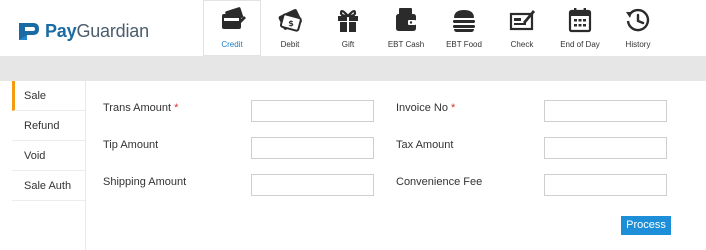 The image size is (706, 250). What do you see at coordinates (580, 20) in the screenshot?
I see `calendar-icon` at bounding box center [580, 20].